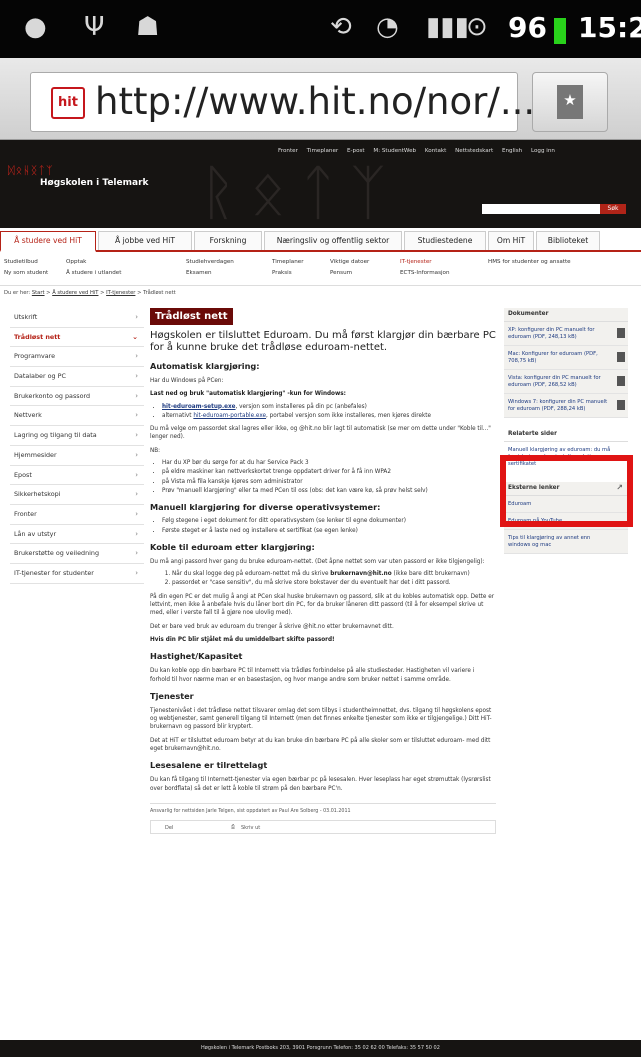  I want to click on sidebar-item-label: Brukerstøtte og veiledning, so click(56, 553).